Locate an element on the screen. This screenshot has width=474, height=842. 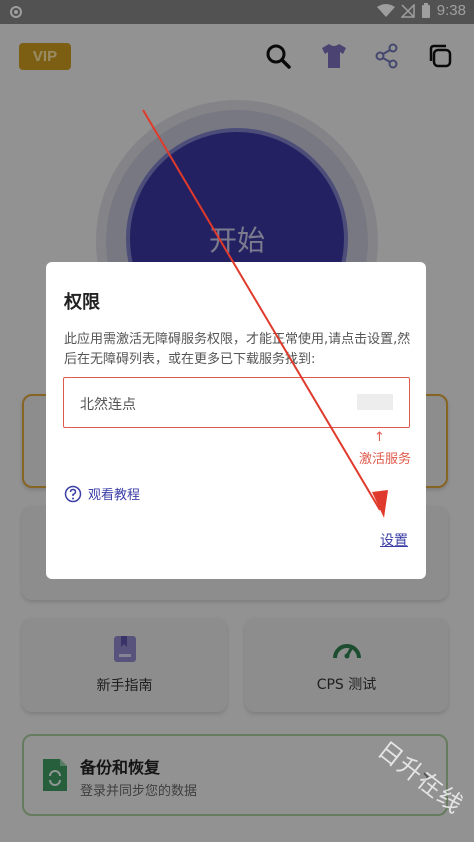
dialog-title: 权限 is located at coordinates (82, 302).